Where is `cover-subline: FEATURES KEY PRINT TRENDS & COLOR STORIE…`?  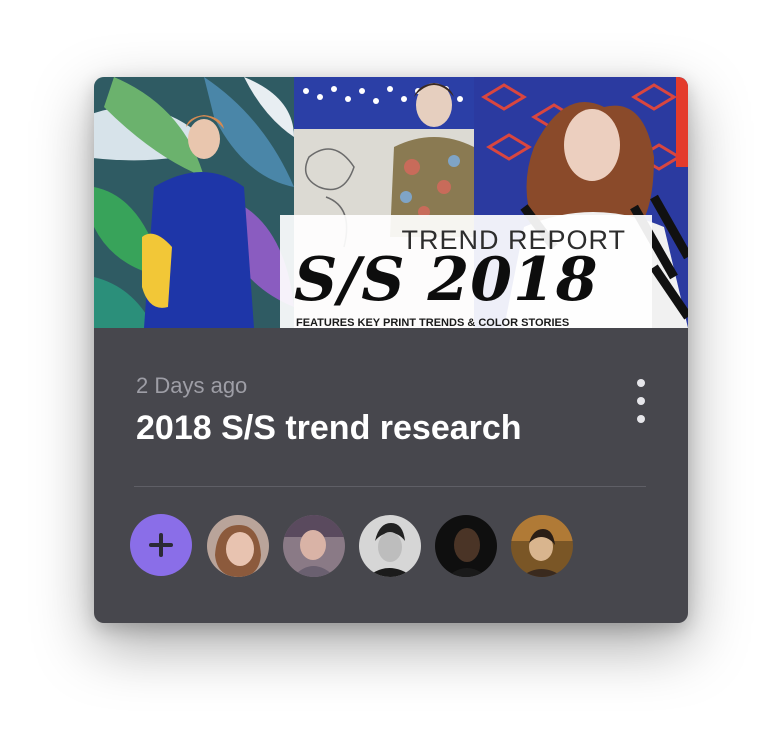 cover-subline: FEATURES KEY PRINT TRENDS & COLOR STORIE… is located at coordinates (433, 322).